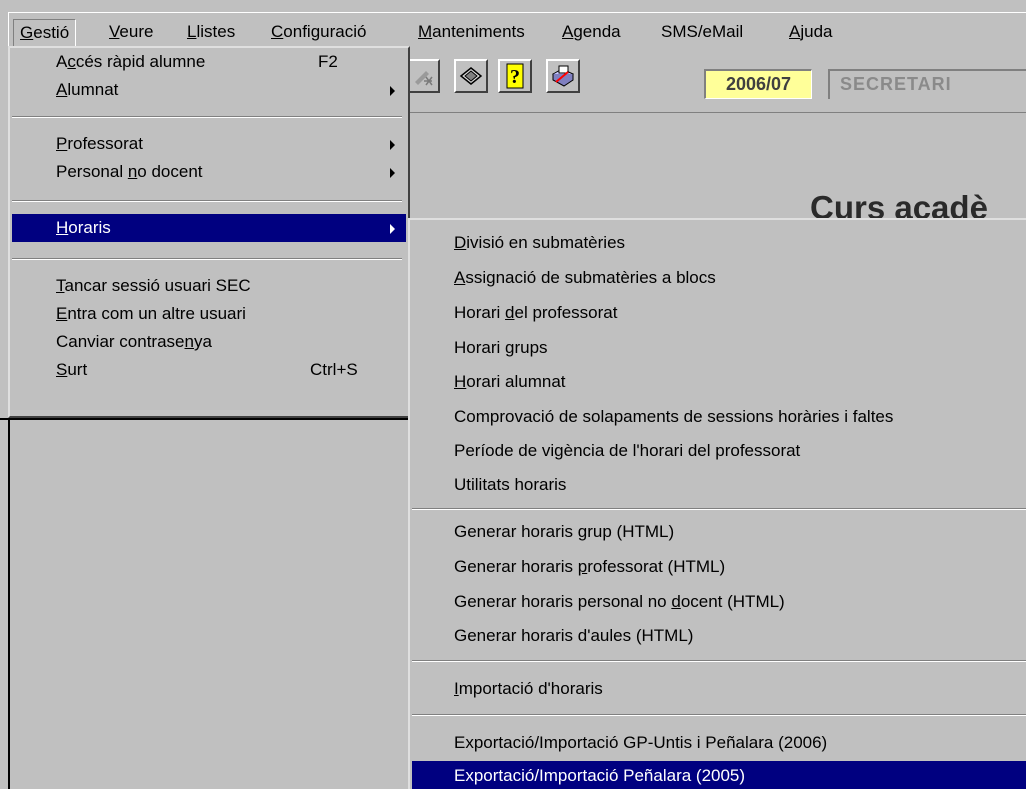  What do you see at coordinates (597, 31) in the screenshot?
I see `menu-agenda-label: genda` at bounding box center [597, 31].